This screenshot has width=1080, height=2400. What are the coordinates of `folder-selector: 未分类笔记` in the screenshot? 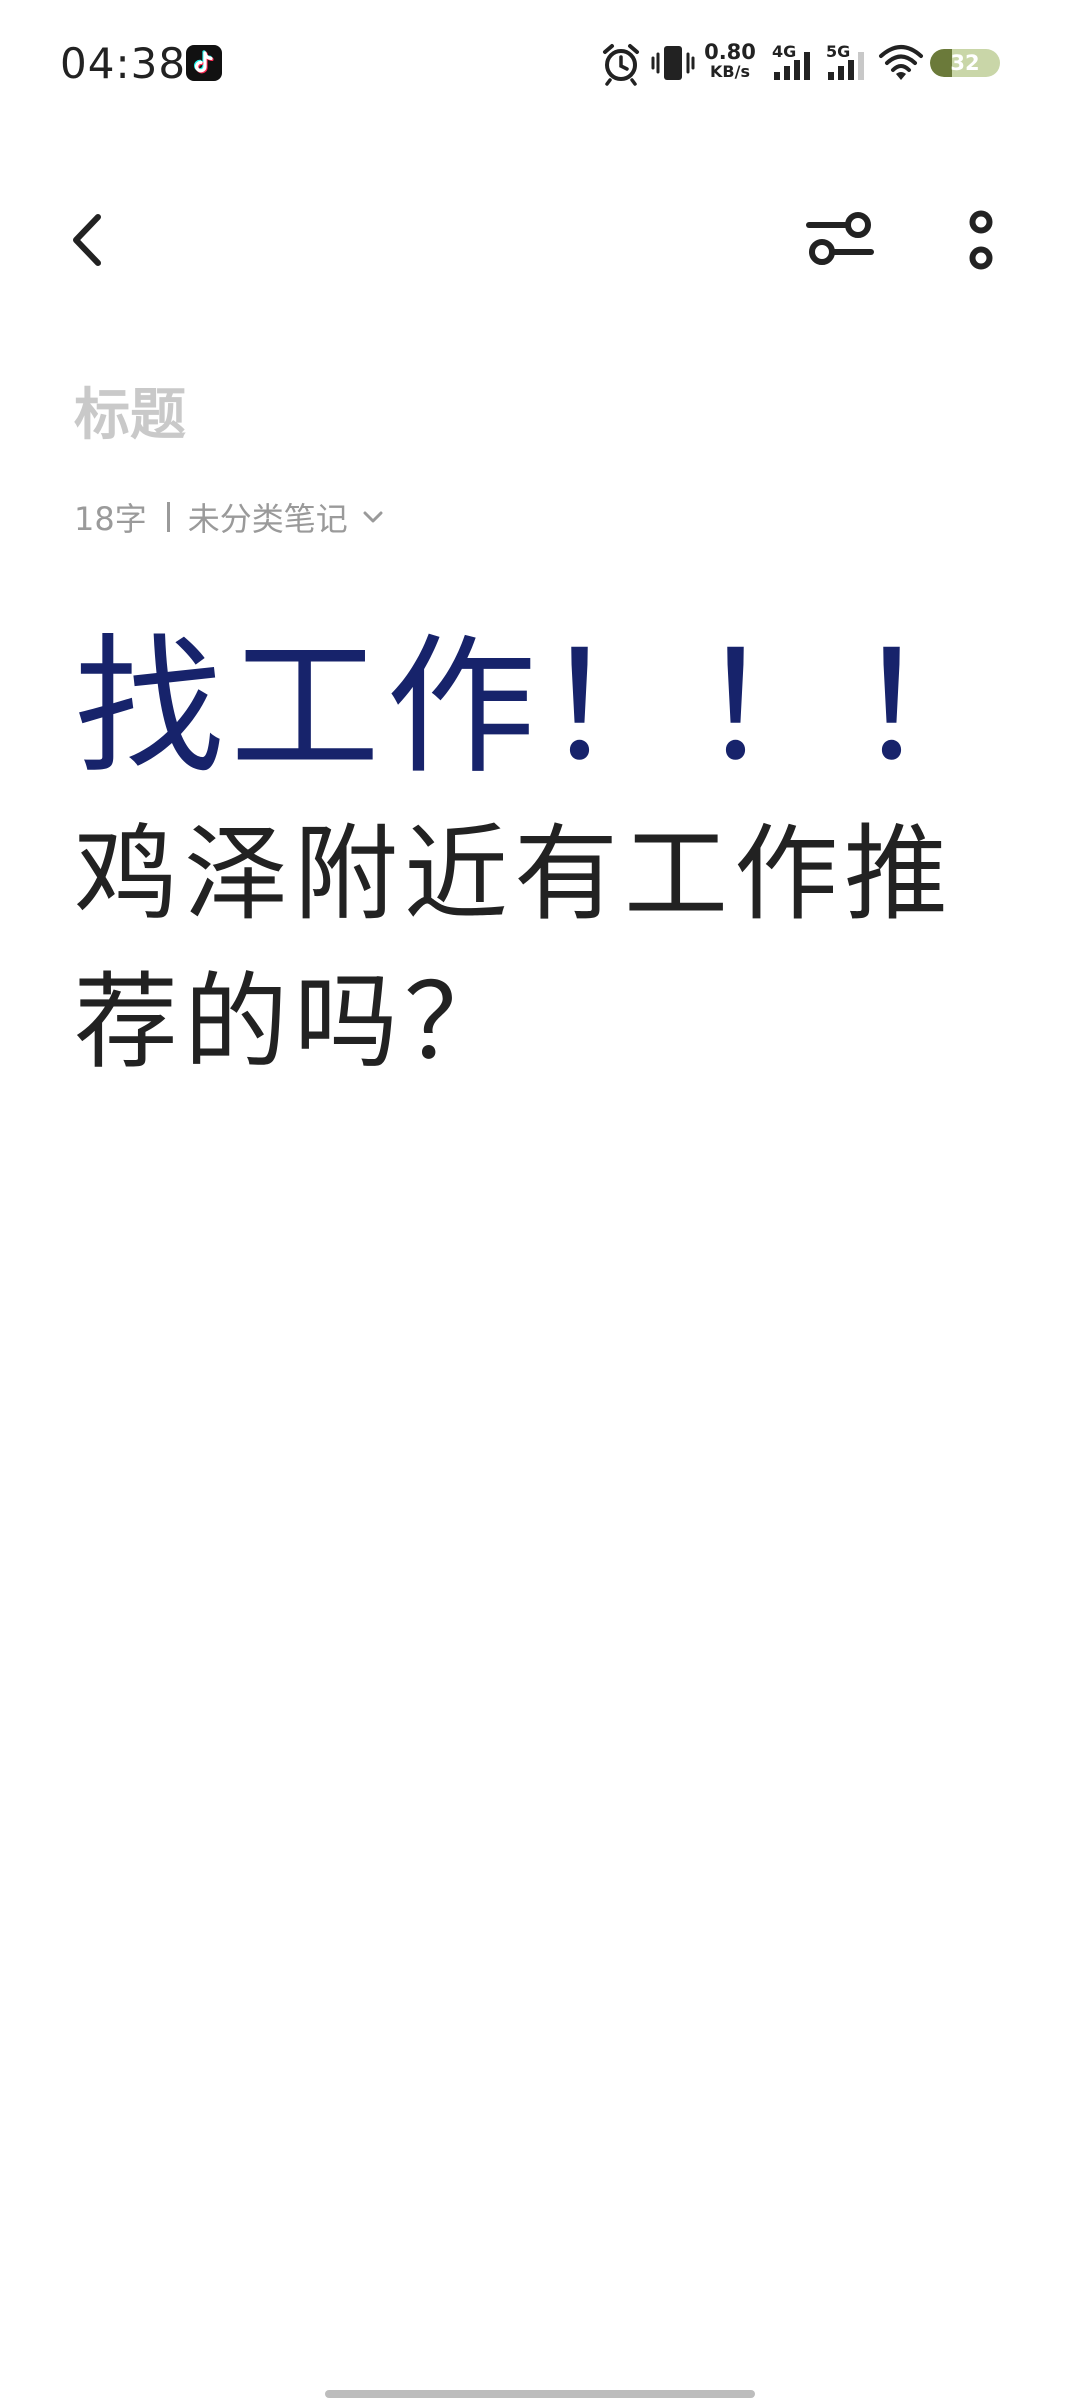 It's located at (287, 517).